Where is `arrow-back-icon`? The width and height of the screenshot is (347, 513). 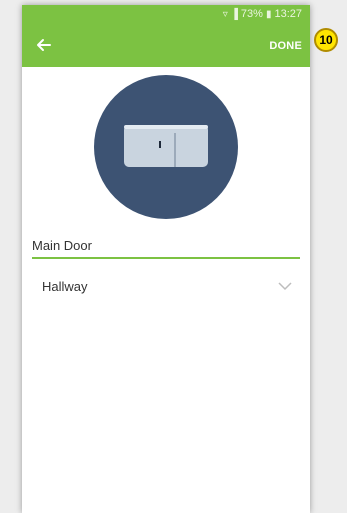 arrow-back-icon is located at coordinates (44, 45).